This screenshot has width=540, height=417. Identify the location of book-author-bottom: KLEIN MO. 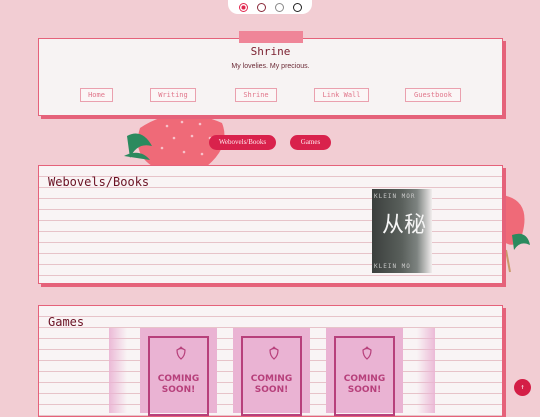
(392, 266).